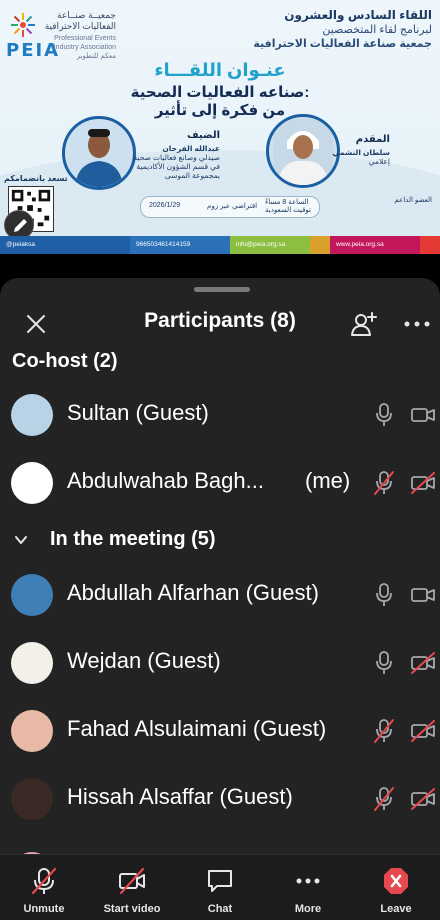 This screenshot has width=440, height=920. Describe the element at coordinates (178, 166) in the screenshot. I see `guest-bio-line-2: في قسم الشؤون الأكاديمية` at that location.